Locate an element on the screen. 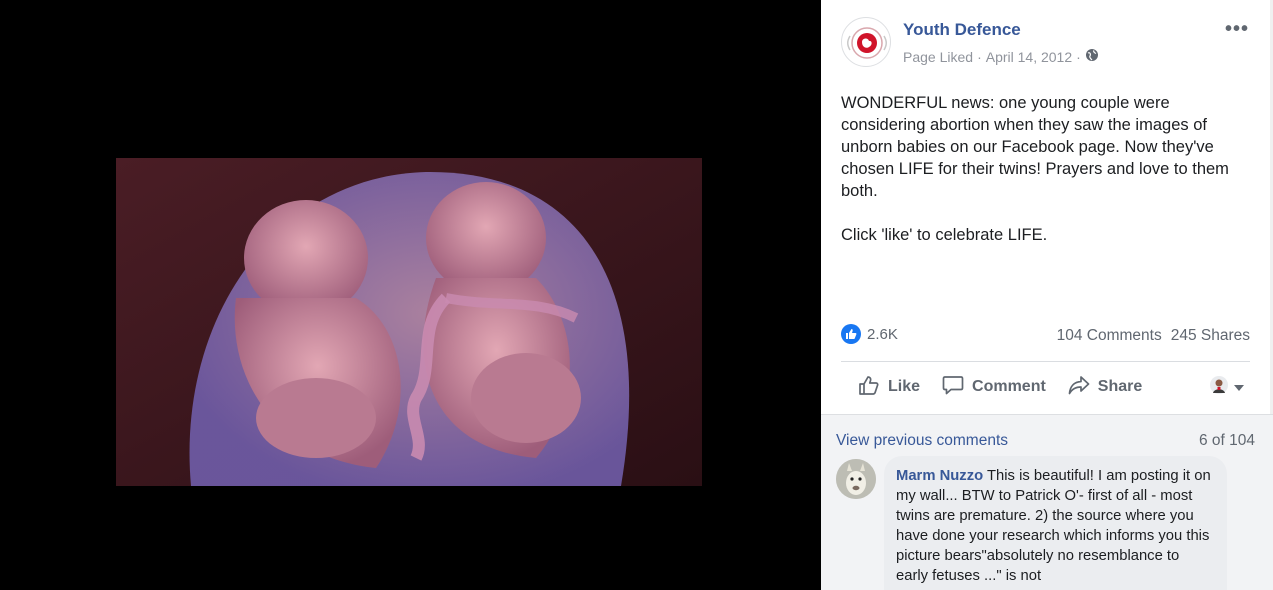  youth-defence-logo-icon is located at coordinates (866, 42).